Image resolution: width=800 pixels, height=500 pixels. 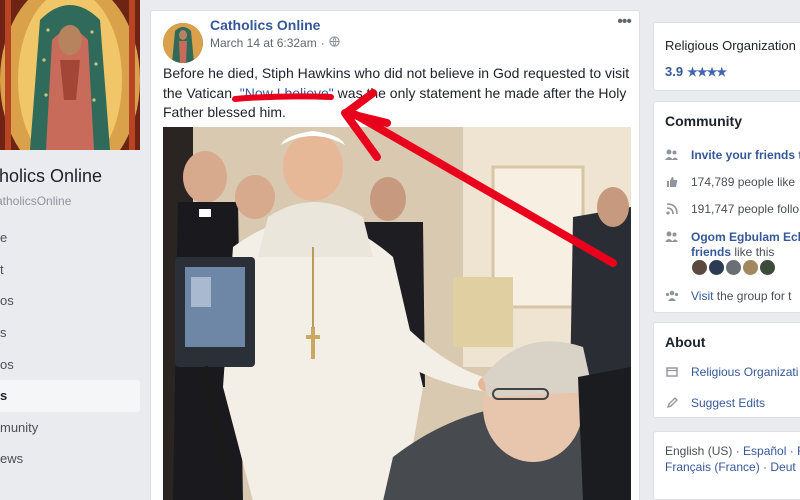 What do you see at coordinates (707, 71) in the screenshot?
I see `star-rating-icon: ★★★★` at bounding box center [707, 71].